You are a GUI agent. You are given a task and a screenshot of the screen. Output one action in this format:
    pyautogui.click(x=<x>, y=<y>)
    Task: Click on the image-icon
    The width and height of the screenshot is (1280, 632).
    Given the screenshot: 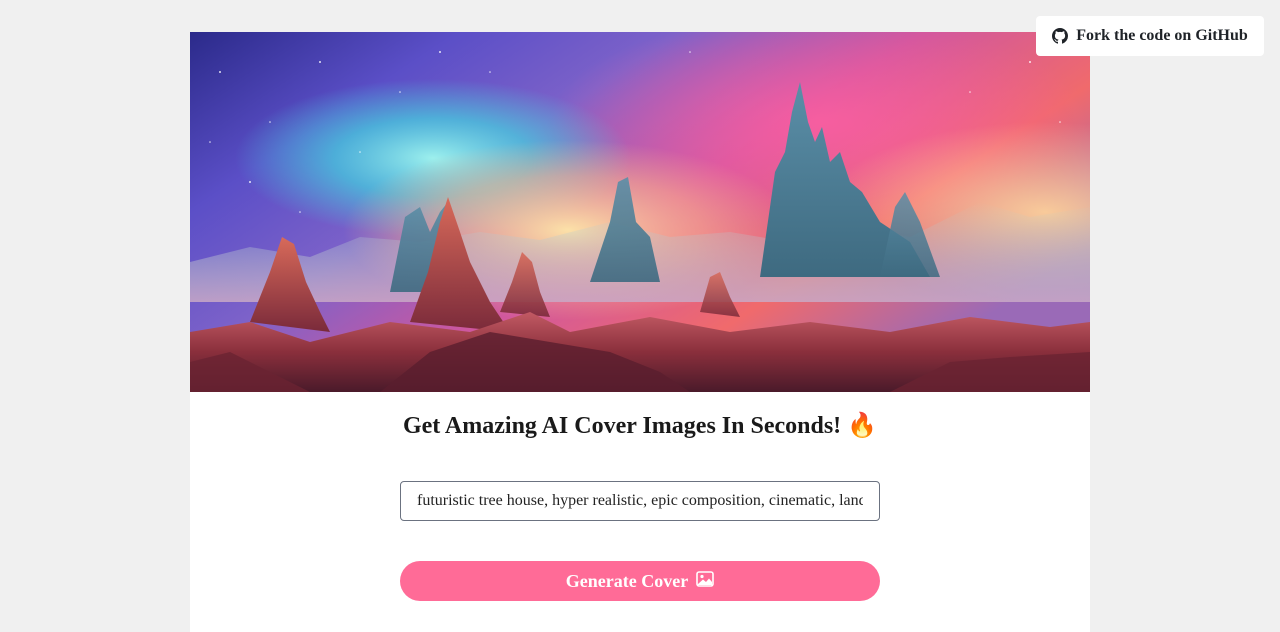 What is the action you would take?
    pyautogui.click(x=705, y=581)
    